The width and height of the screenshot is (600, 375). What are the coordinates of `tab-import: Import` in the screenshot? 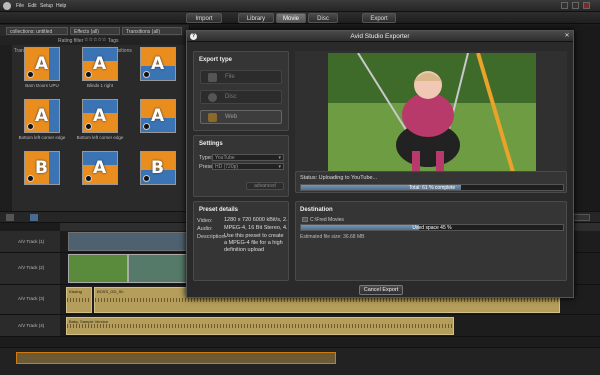 It's located at (204, 18).